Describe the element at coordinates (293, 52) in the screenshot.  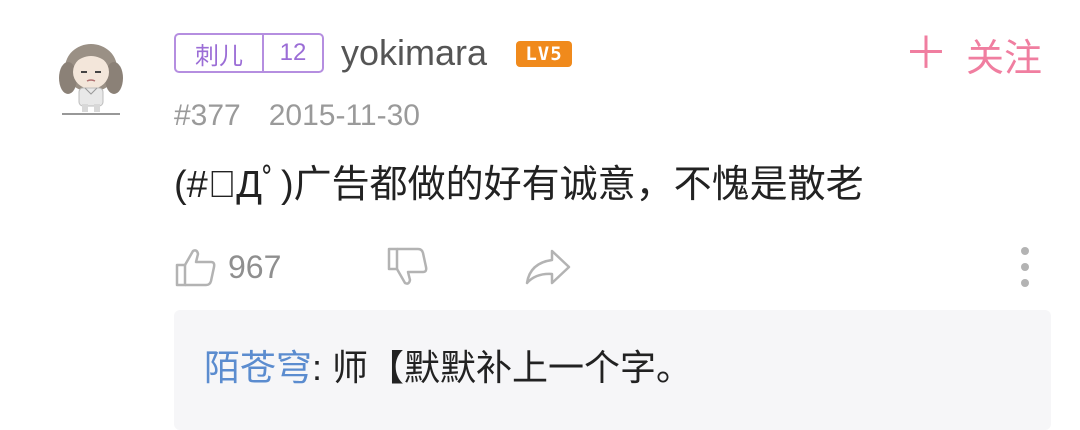
I see `fan-badge-level: 12` at that location.